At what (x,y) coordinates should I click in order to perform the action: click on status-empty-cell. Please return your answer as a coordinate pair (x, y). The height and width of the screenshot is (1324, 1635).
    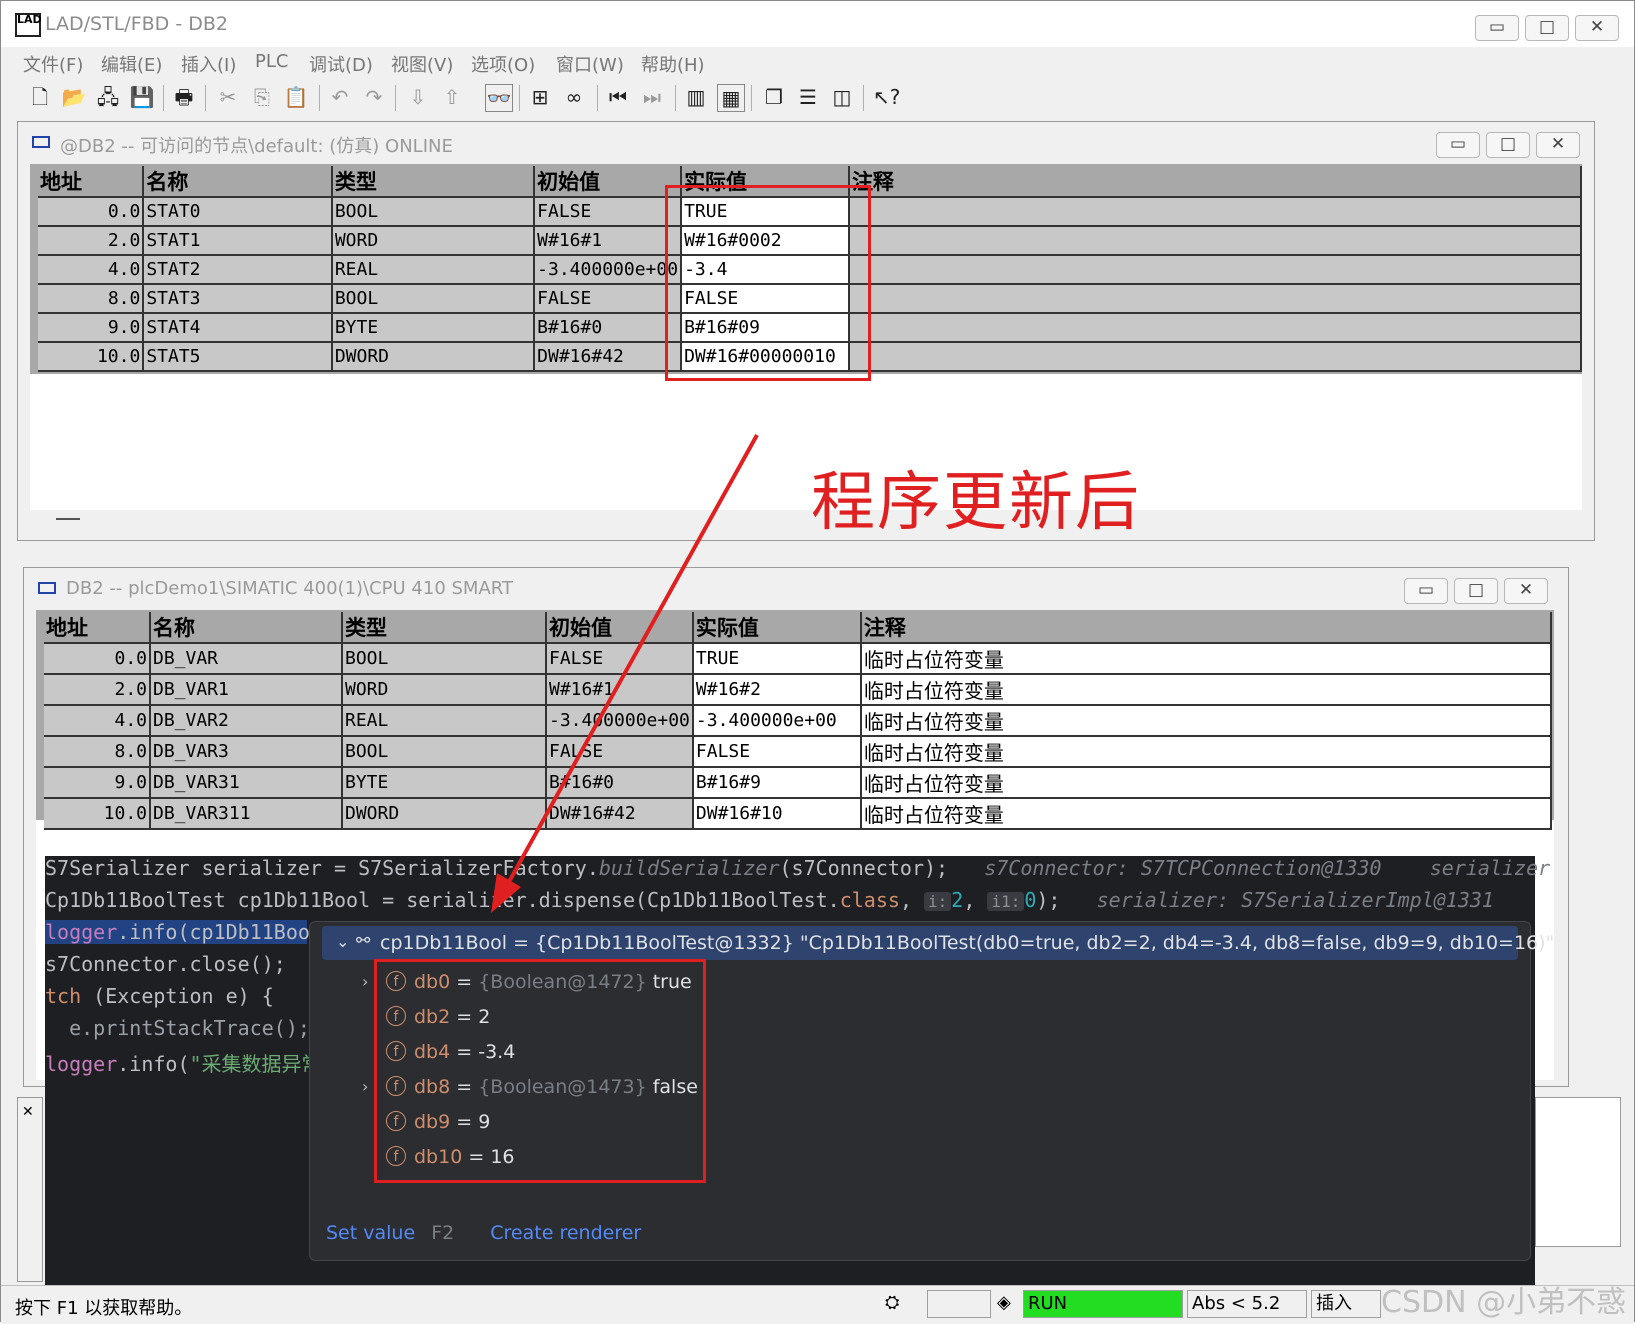
    Looking at the image, I should click on (959, 1304).